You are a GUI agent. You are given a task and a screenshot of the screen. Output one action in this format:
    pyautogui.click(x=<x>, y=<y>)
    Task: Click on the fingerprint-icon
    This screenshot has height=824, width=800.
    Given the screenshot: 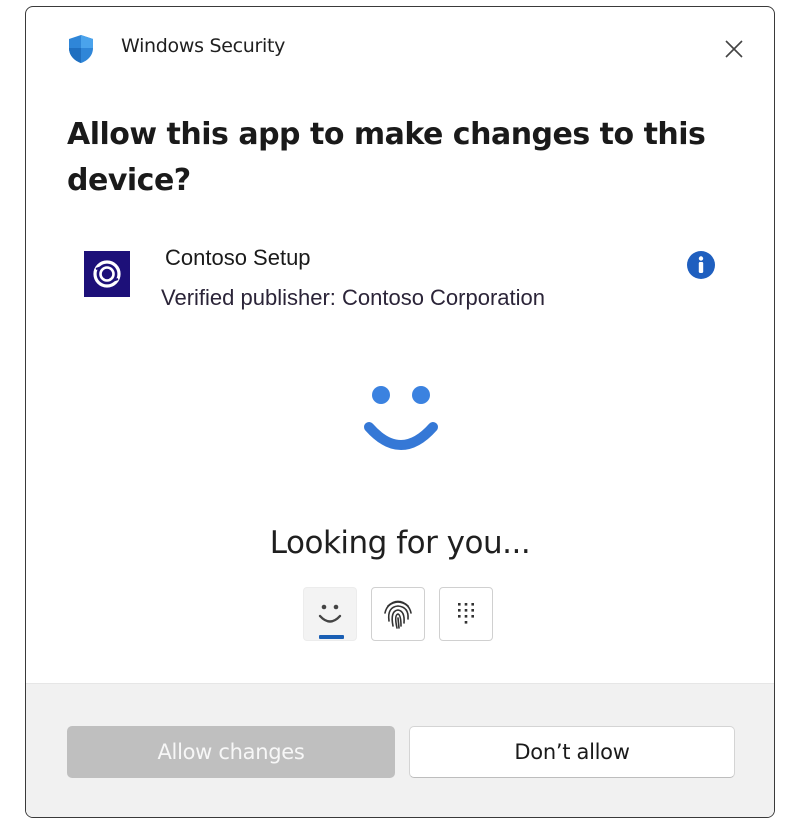 What is the action you would take?
    pyautogui.click(x=398, y=614)
    